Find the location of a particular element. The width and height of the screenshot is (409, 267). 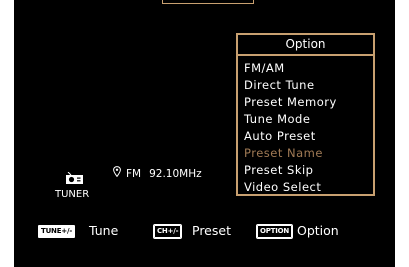

preset-key-badge: CH+/- is located at coordinates (167, 231).